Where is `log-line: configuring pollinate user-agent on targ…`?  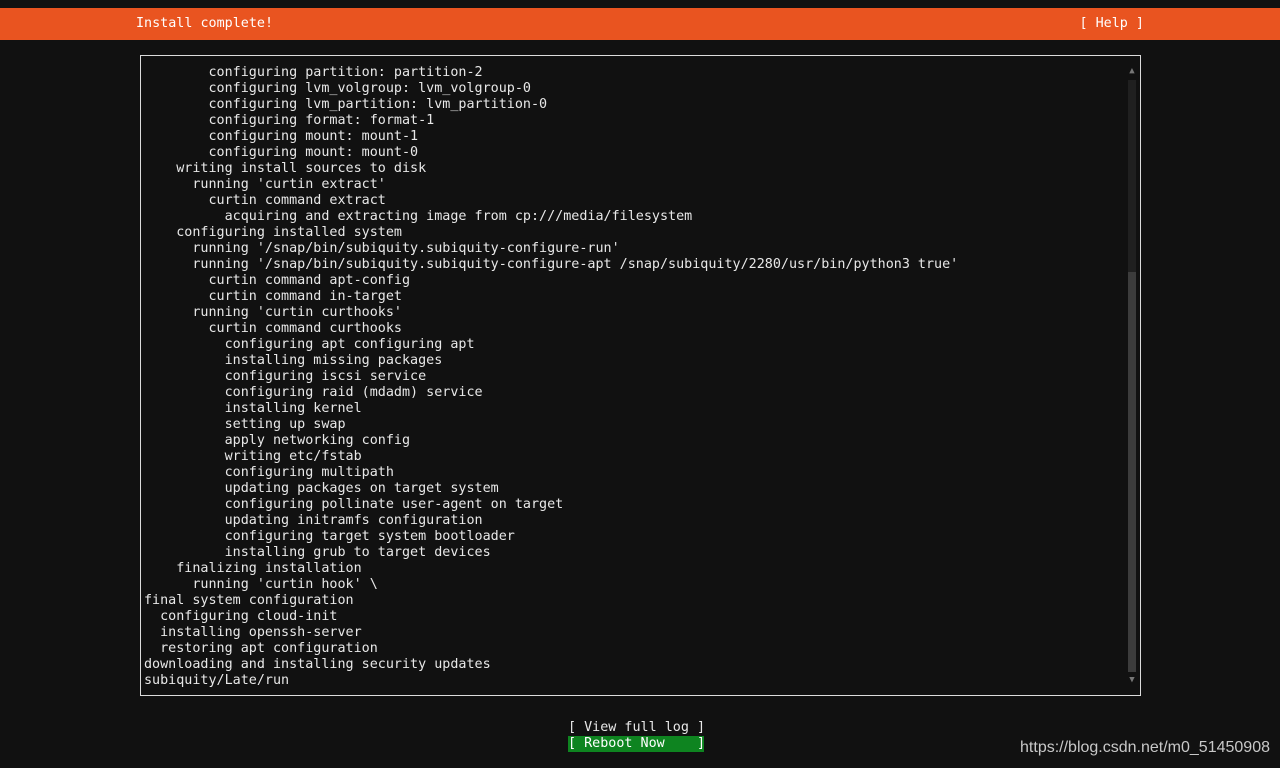 log-line: configuring pollinate user-agent on targ… is located at coordinates (354, 504).